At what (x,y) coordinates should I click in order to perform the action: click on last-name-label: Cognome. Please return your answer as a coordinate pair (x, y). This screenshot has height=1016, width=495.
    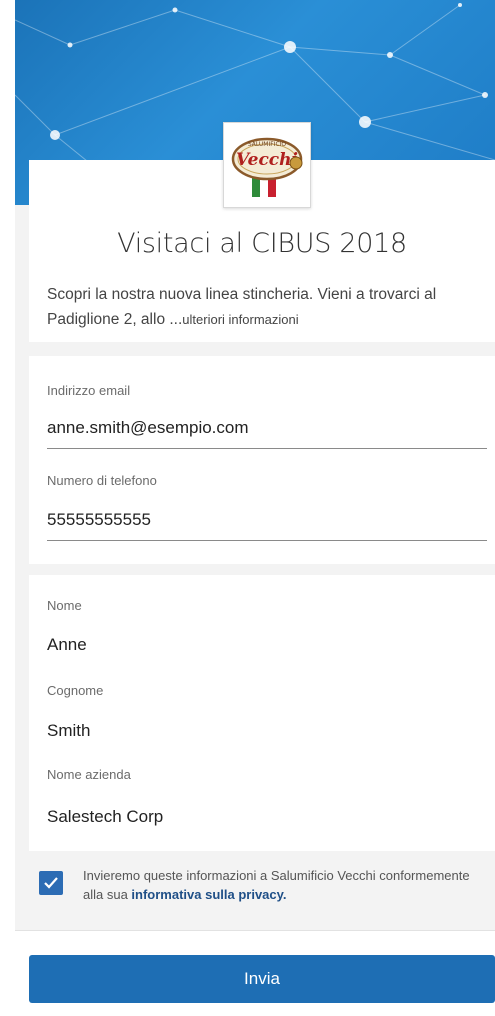
    Looking at the image, I should click on (75, 690).